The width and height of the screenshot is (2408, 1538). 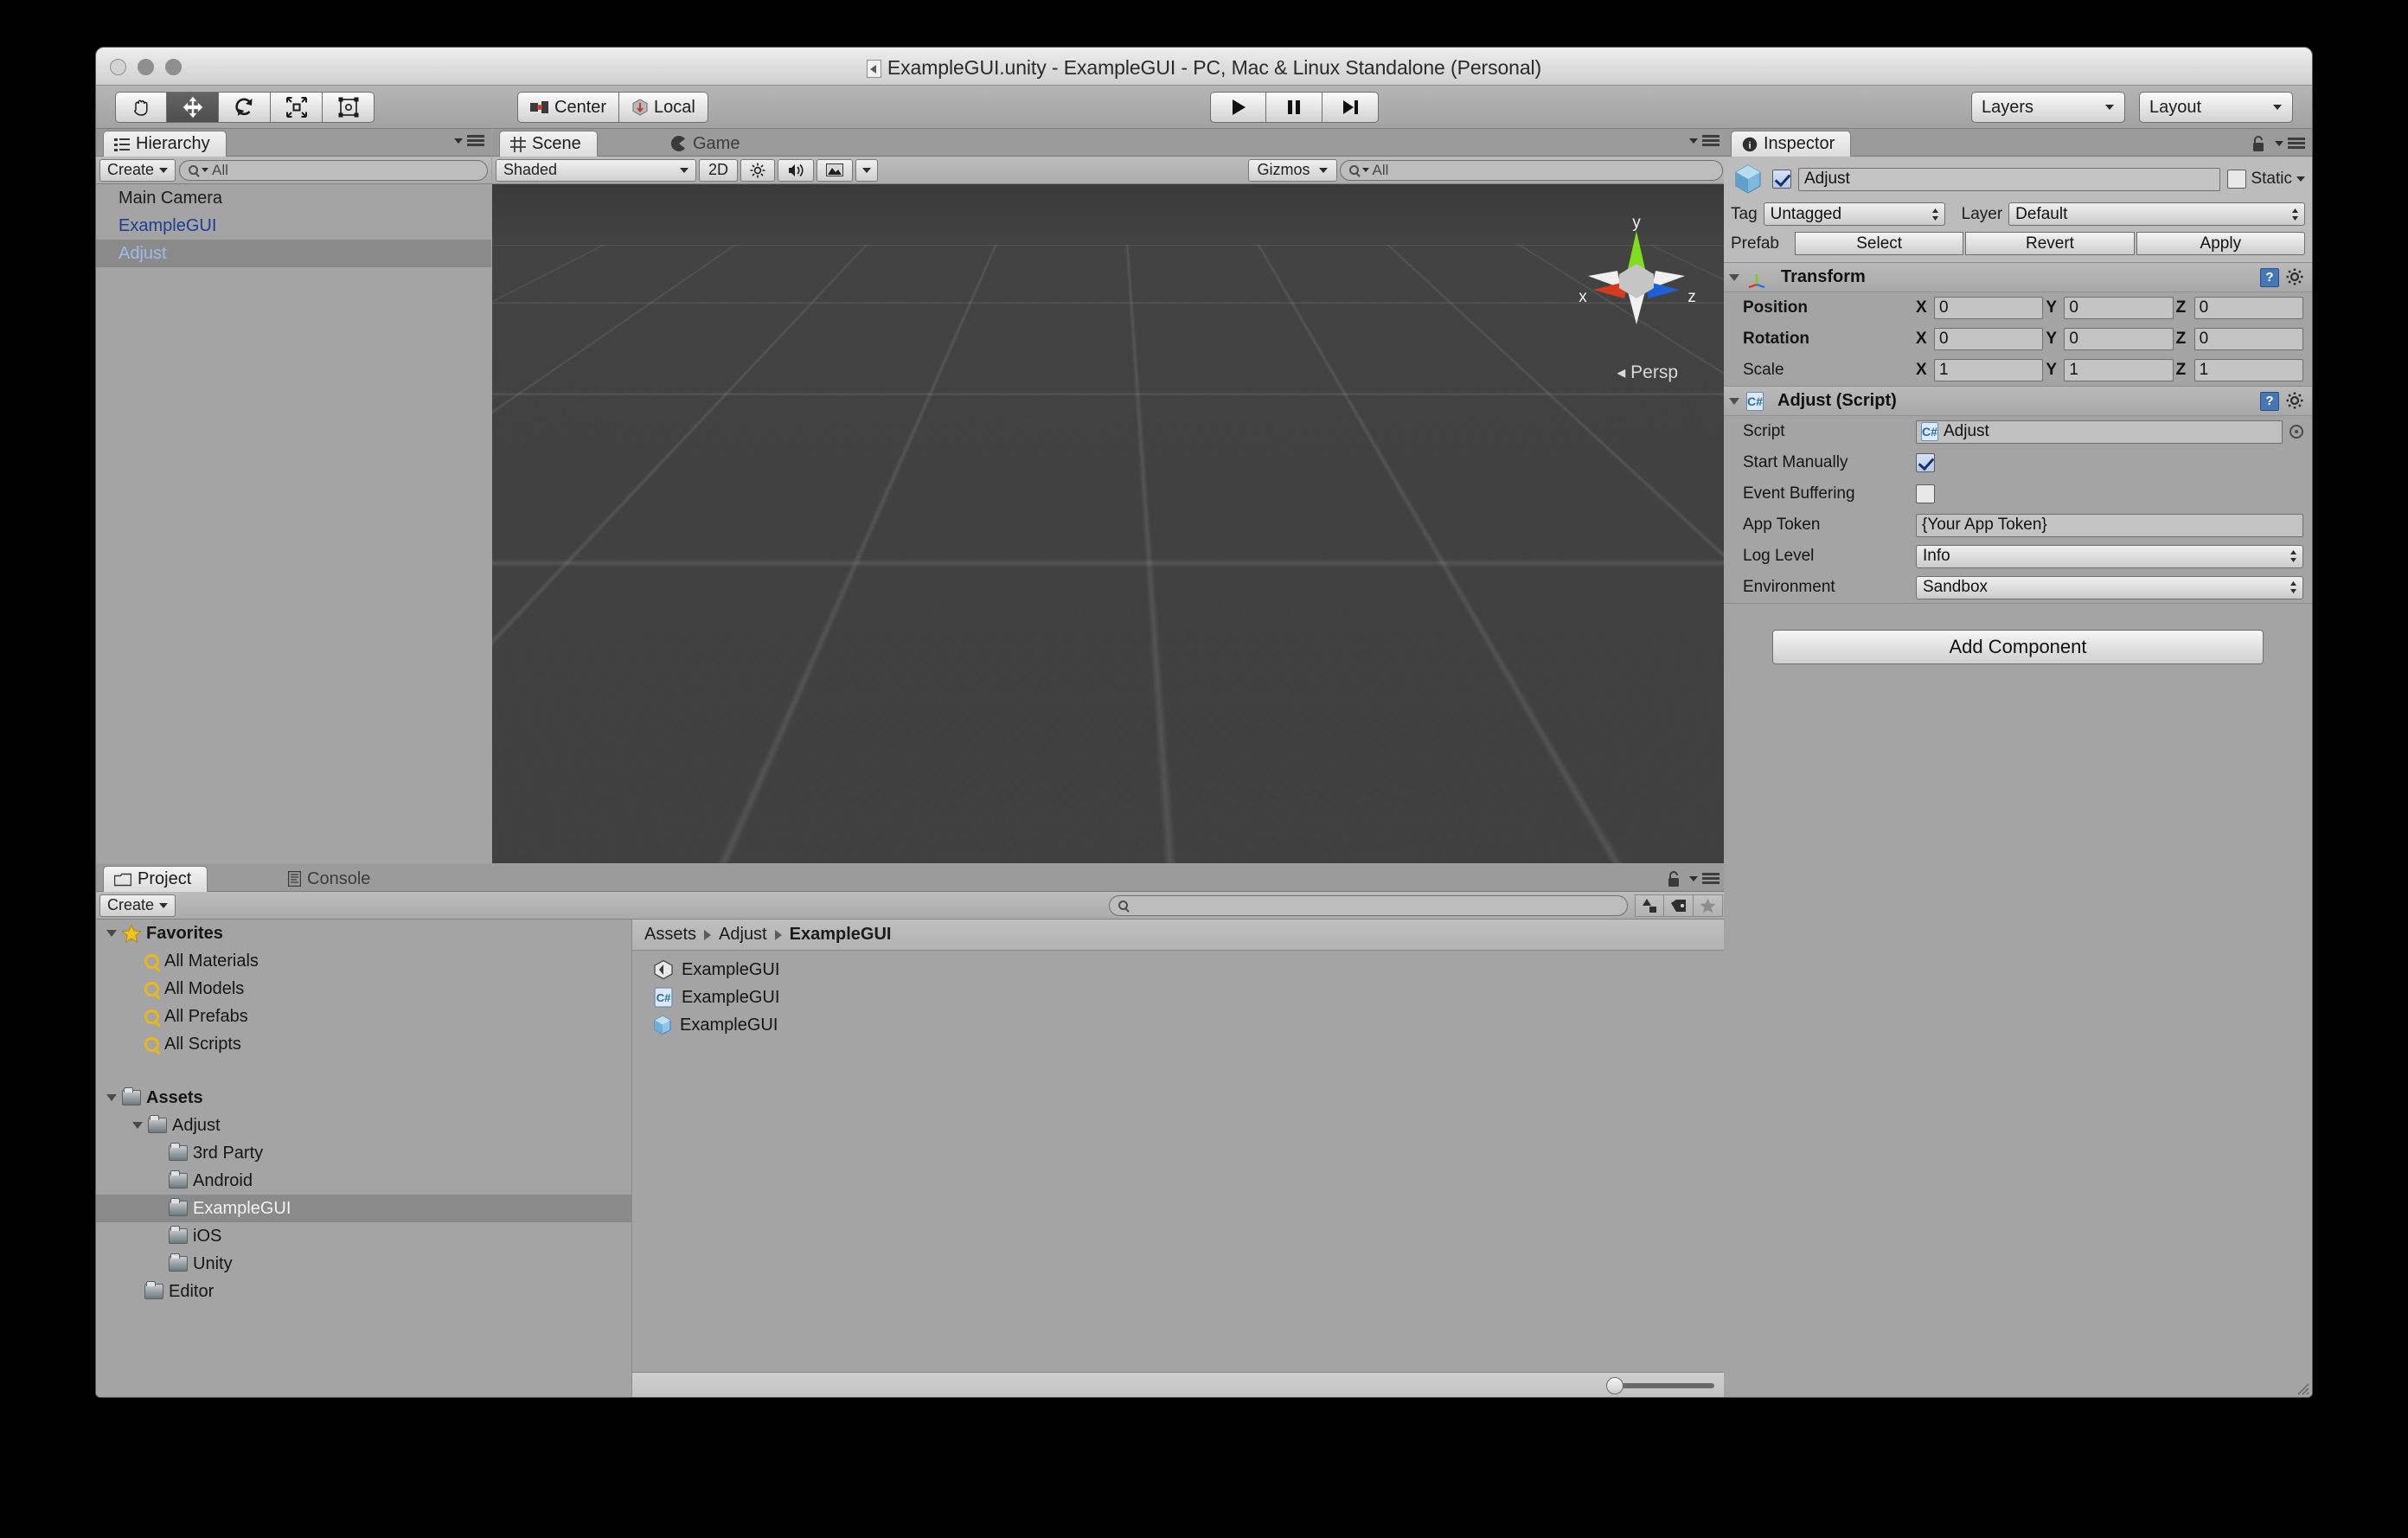 I want to click on hand-tool-button, so click(x=141, y=108).